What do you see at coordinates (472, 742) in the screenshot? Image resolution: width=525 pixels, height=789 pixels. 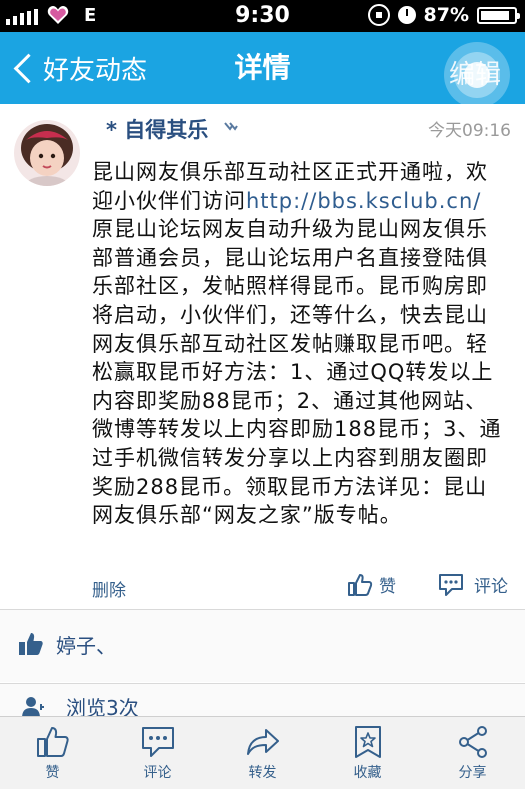 I see `share-icon` at bounding box center [472, 742].